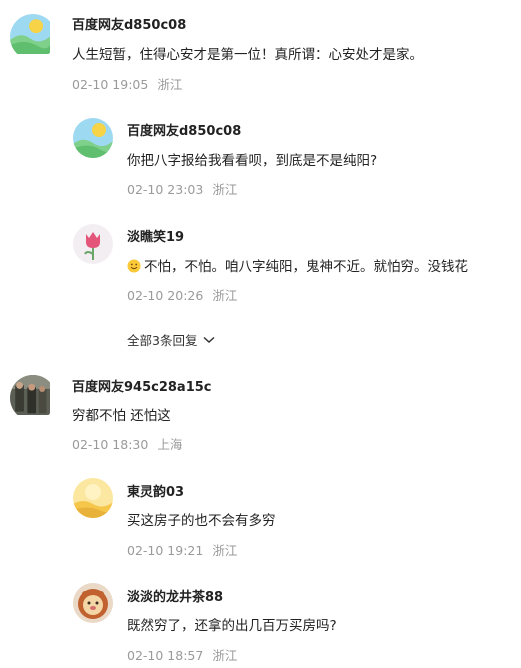 The width and height of the screenshot is (521, 668). What do you see at coordinates (110, 84) in the screenshot?
I see `comment-time: 02-10 19:05` at bounding box center [110, 84].